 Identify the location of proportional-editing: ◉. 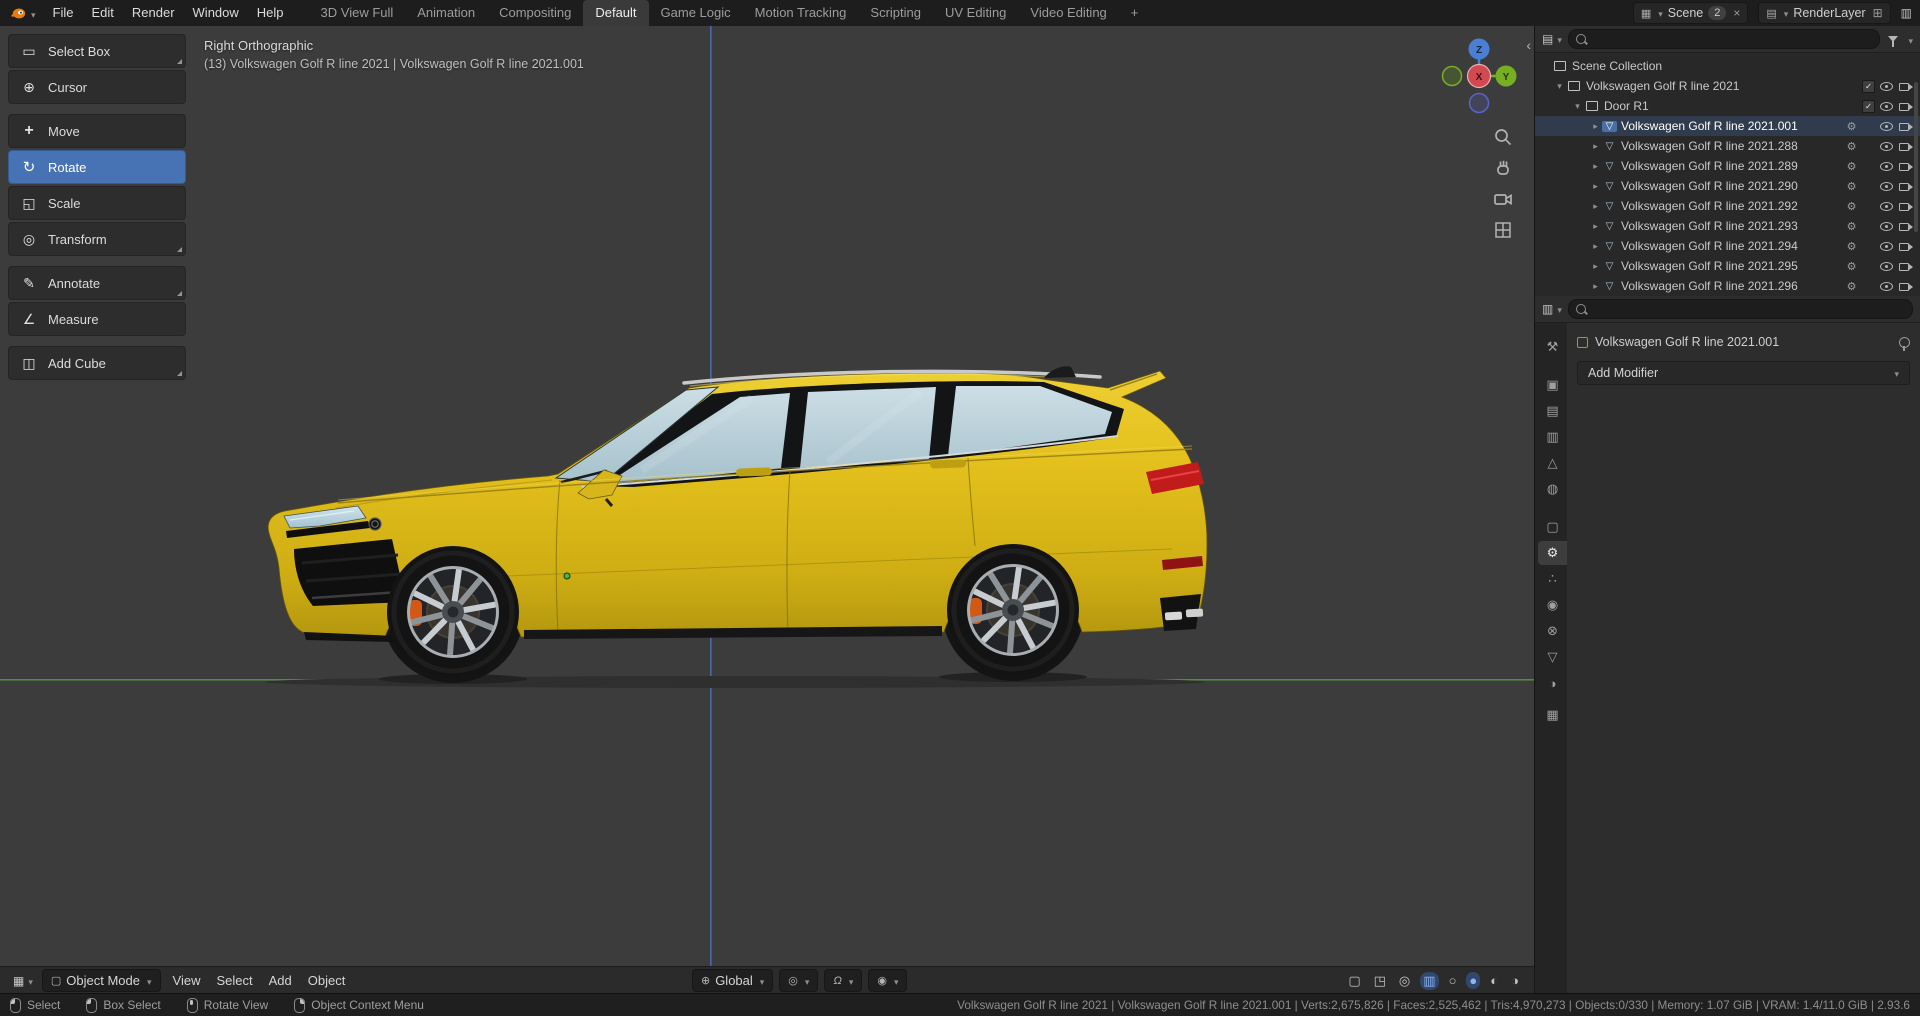
(888, 980).